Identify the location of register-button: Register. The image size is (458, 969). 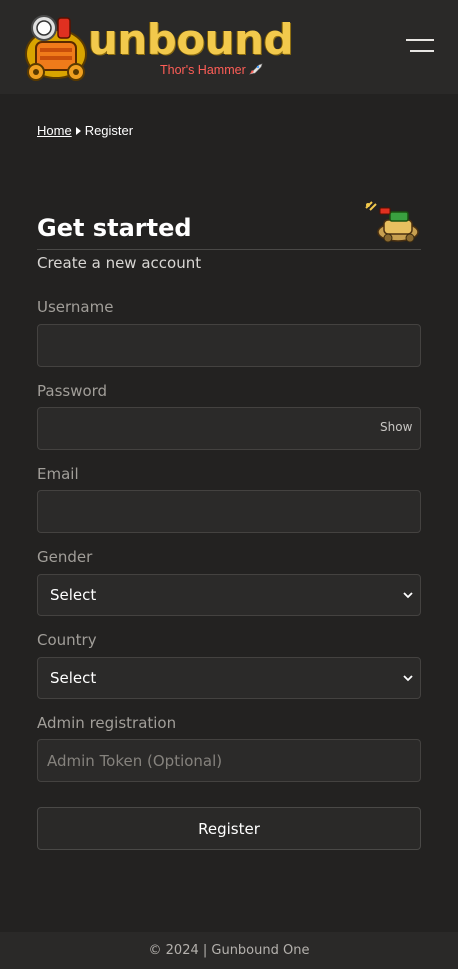
(229, 828).